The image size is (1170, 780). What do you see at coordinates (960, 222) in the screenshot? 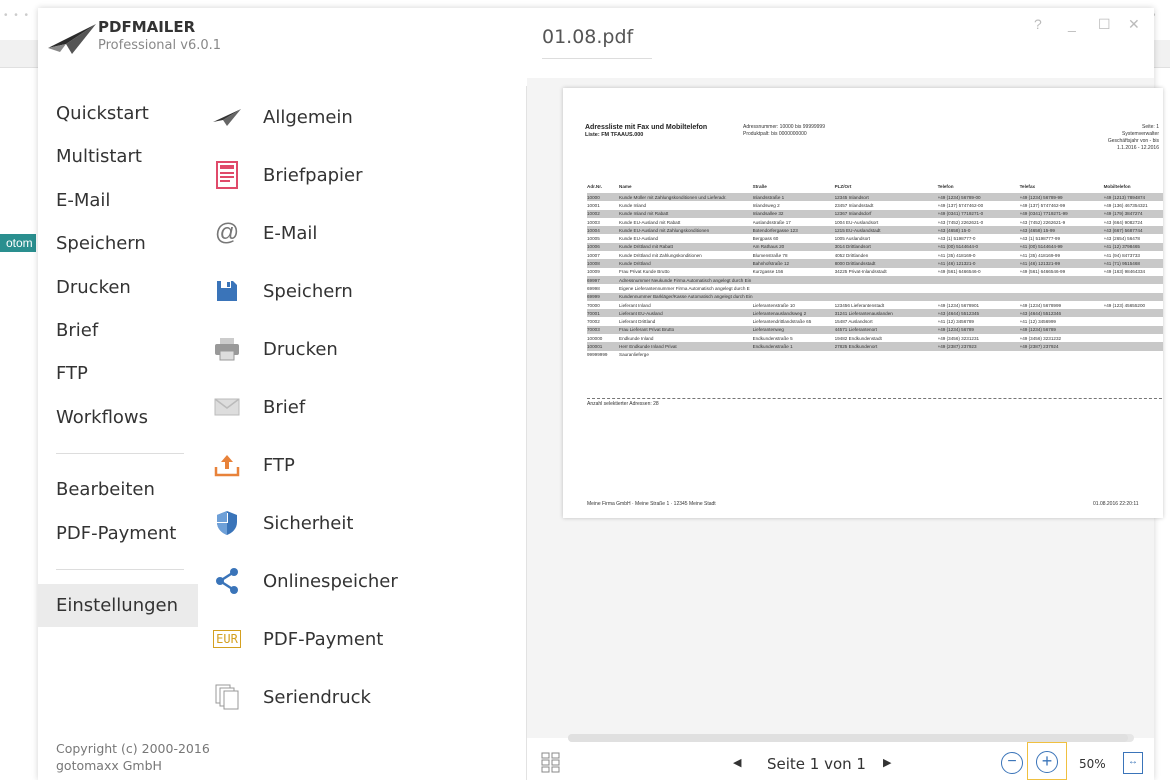
I see `table-cell: +43 (7452) 2262621-0` at bounding box center [960, 222].